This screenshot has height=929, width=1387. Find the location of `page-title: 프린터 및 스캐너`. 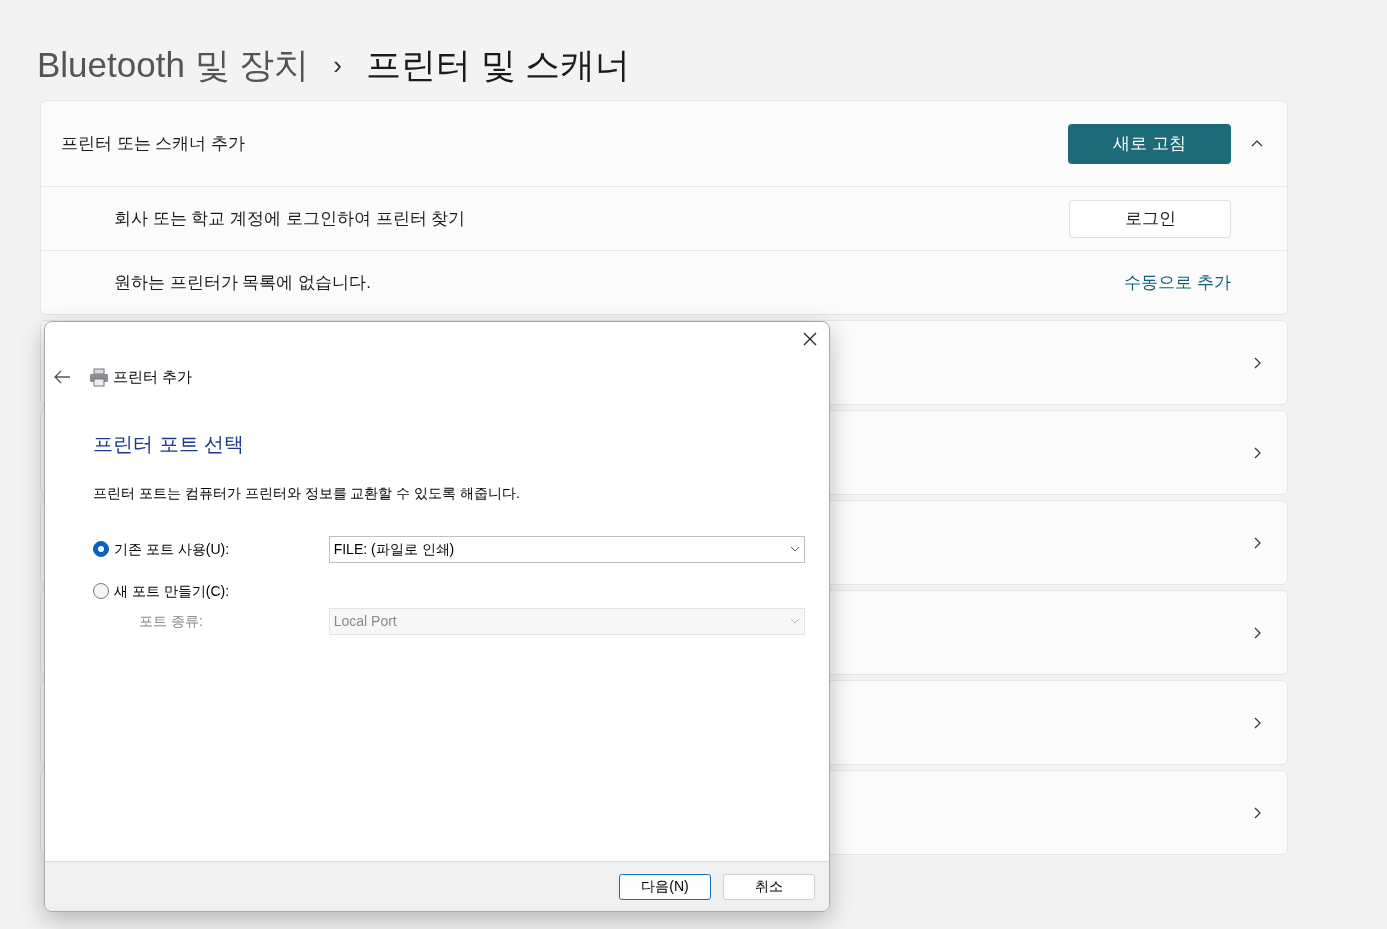

page-title: 프린터 및 스캐너 is located at coordinates (498, 64).